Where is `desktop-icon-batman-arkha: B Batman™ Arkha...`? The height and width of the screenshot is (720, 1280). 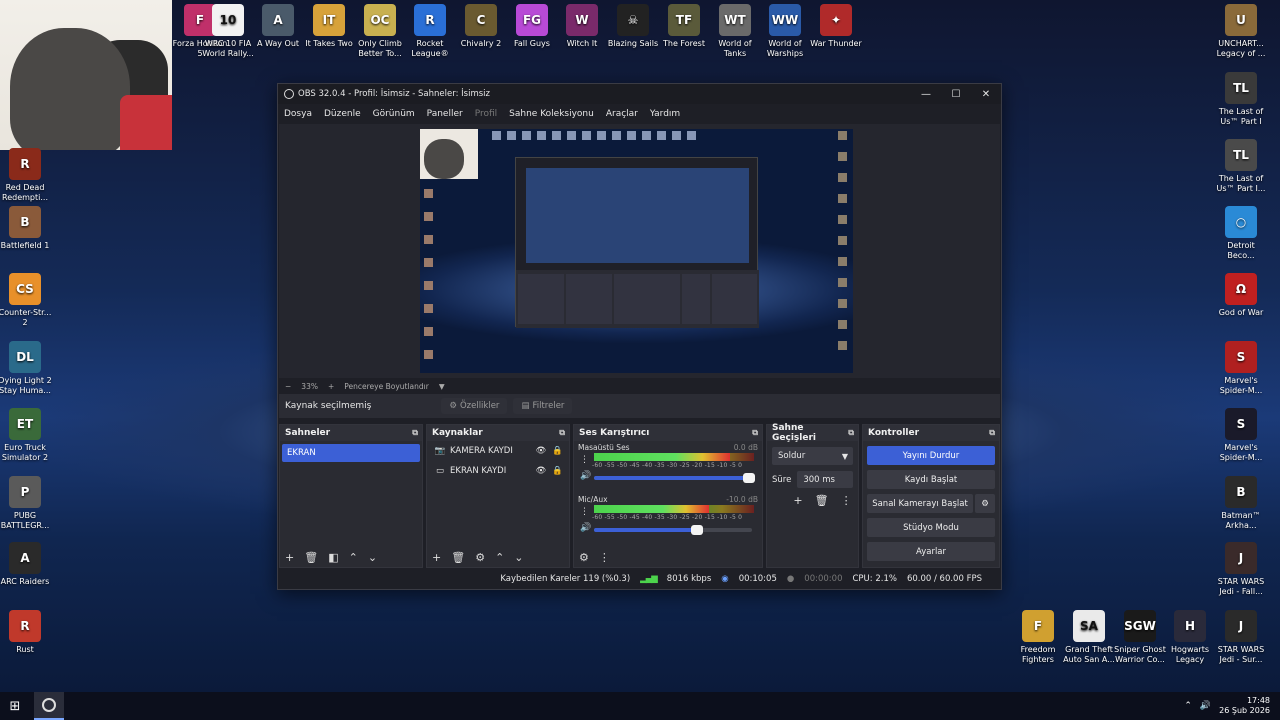 desktop-icon-batman-arkha: B Batman™ Arkha... is located at coordinates (1241, 503).